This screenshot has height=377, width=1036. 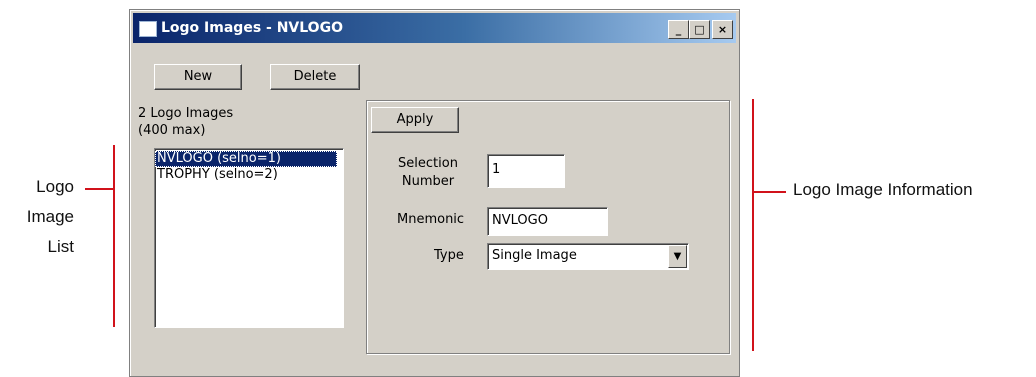 I want to click on selection-number-input: 1, so click(x=526, y=171).